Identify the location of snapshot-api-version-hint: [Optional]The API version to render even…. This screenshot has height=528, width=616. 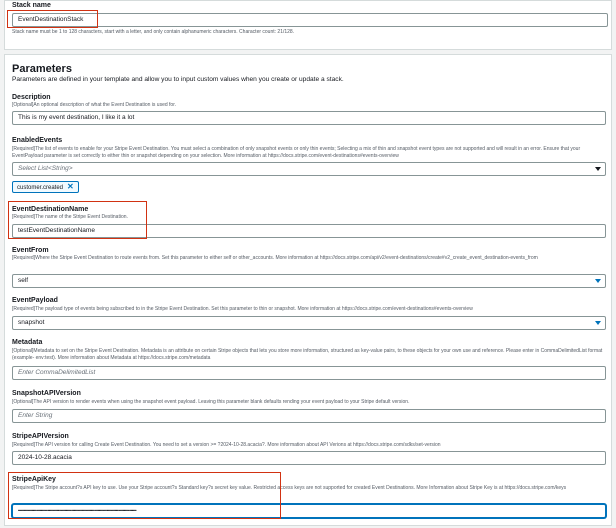
(211, 402).